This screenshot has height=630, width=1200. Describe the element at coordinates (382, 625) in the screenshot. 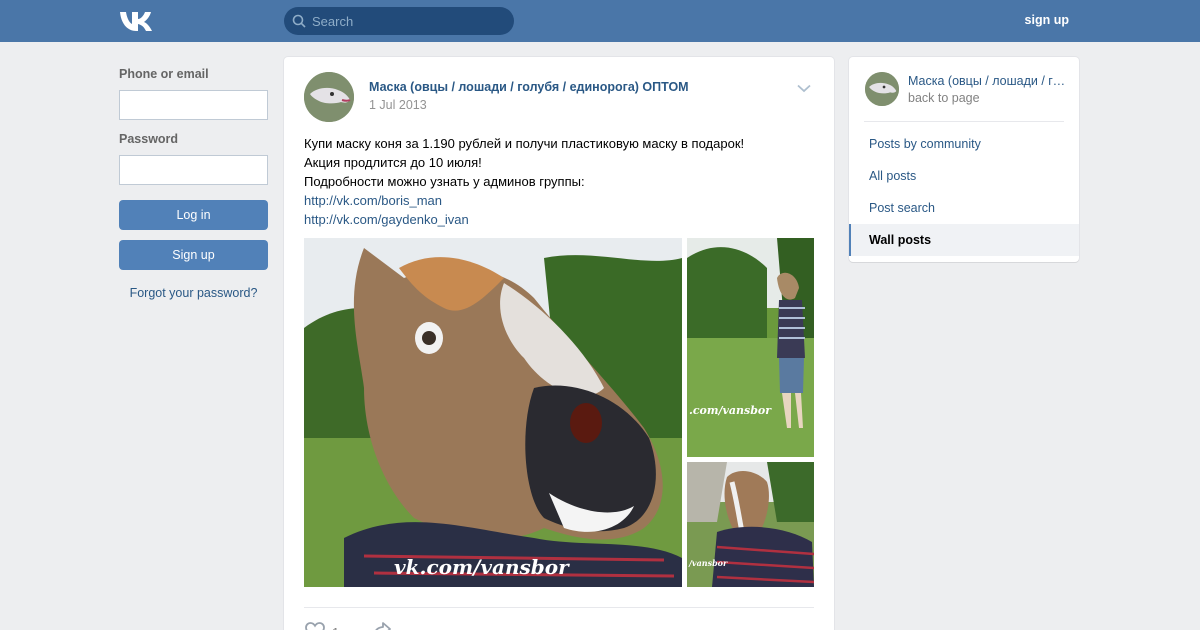

I see `share-icon` at that location.